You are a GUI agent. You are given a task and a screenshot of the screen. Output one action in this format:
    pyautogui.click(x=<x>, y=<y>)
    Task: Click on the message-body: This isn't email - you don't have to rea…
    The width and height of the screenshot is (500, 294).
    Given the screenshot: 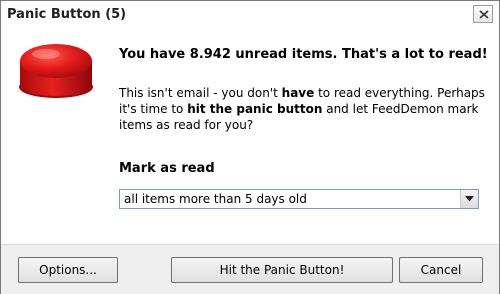 What is the action you would take?
    pyautogui.click(x=304, y=109)
    